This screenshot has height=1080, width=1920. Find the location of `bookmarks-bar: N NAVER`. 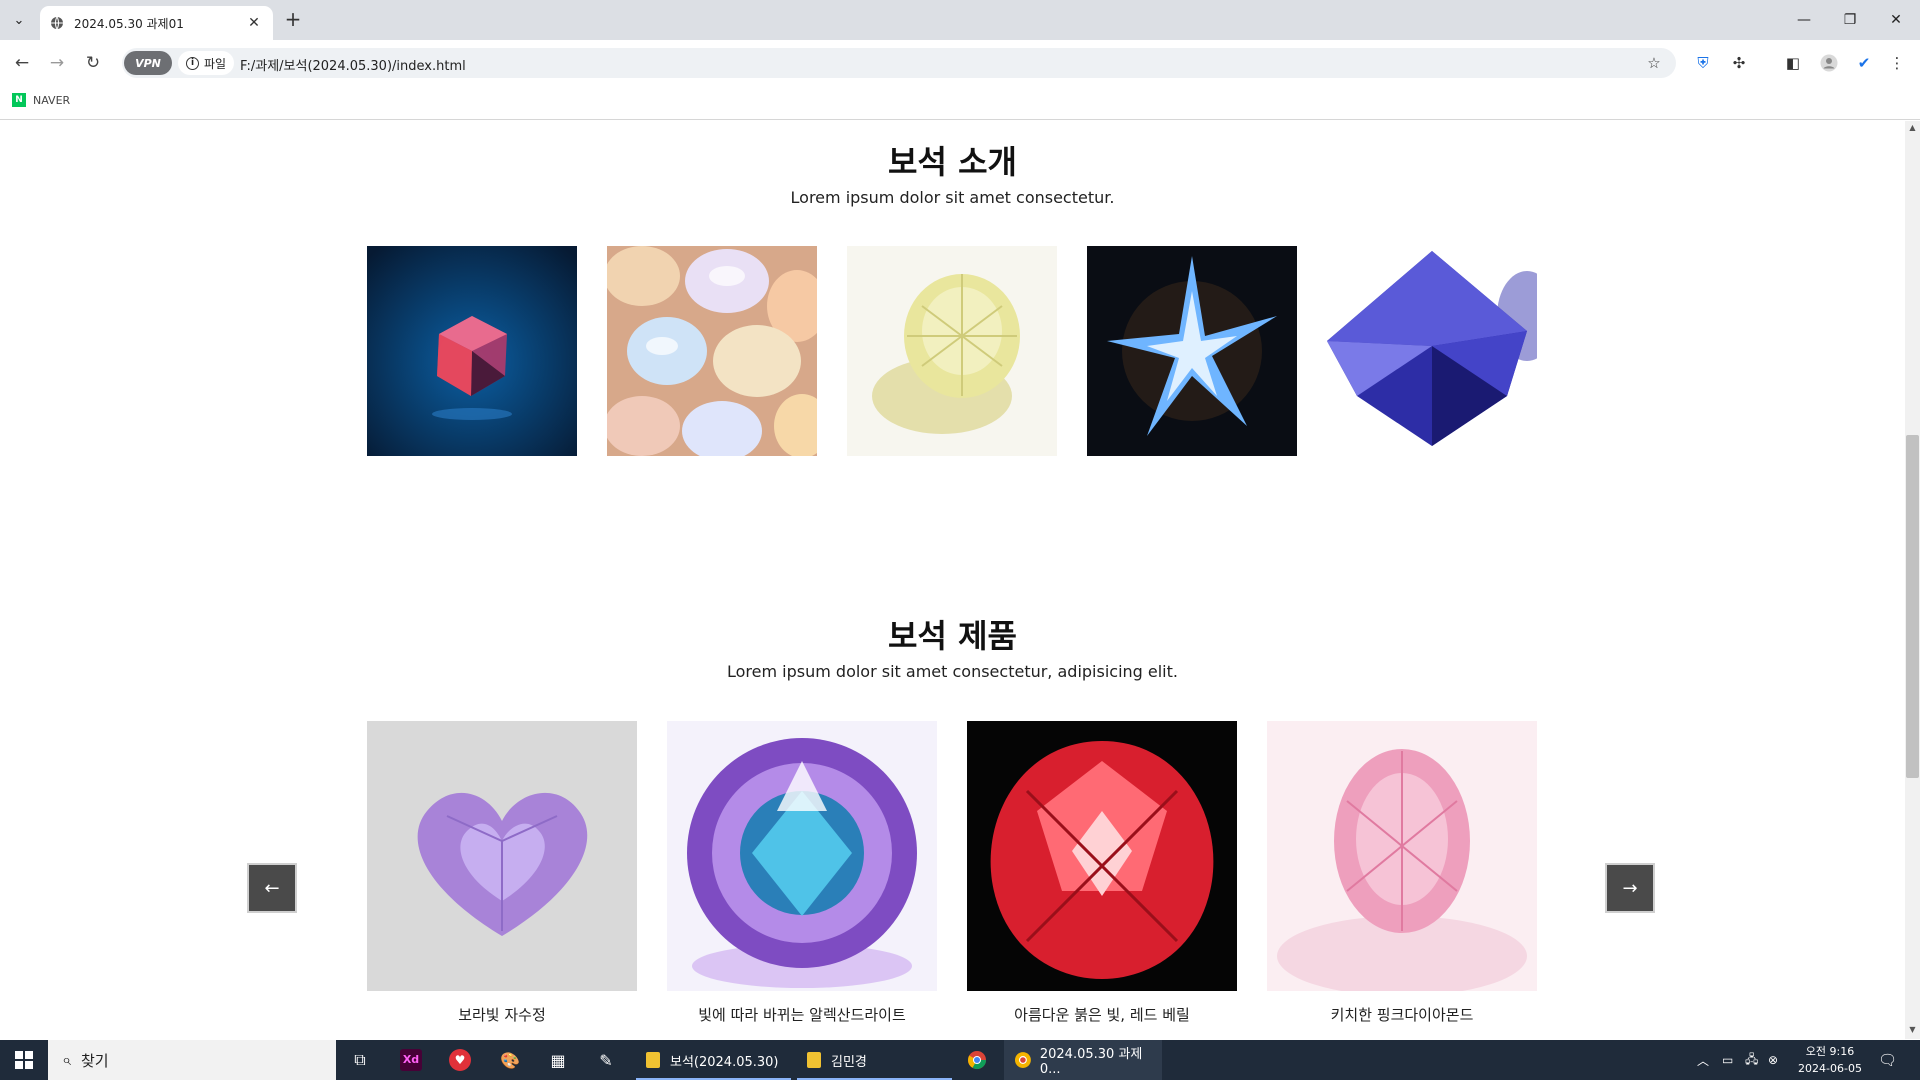

bookmarks-bar: N NAVER is located at coordinates (960, 102).